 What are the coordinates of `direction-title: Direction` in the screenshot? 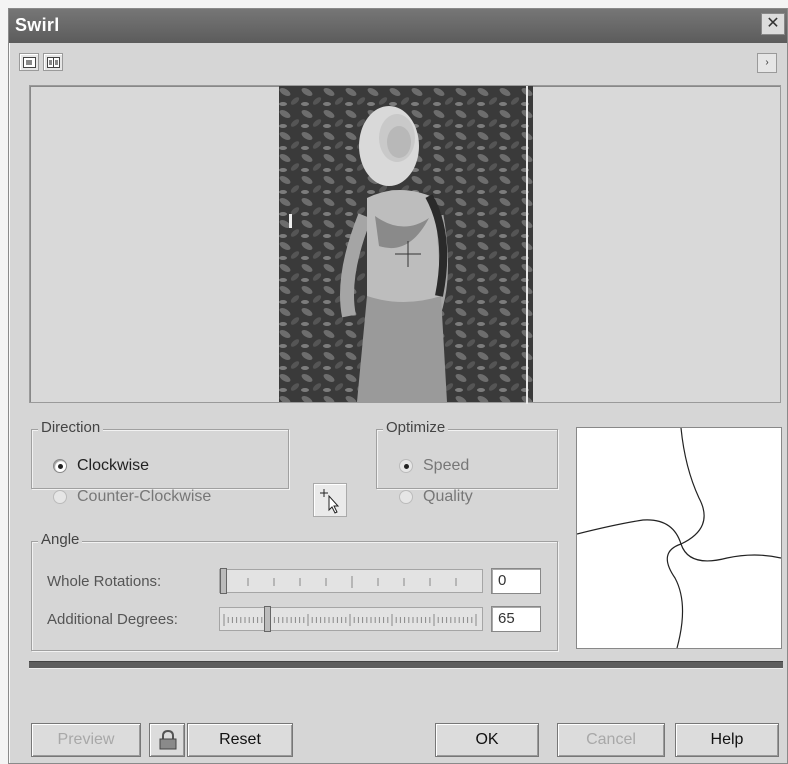 It's located at (71, 427).